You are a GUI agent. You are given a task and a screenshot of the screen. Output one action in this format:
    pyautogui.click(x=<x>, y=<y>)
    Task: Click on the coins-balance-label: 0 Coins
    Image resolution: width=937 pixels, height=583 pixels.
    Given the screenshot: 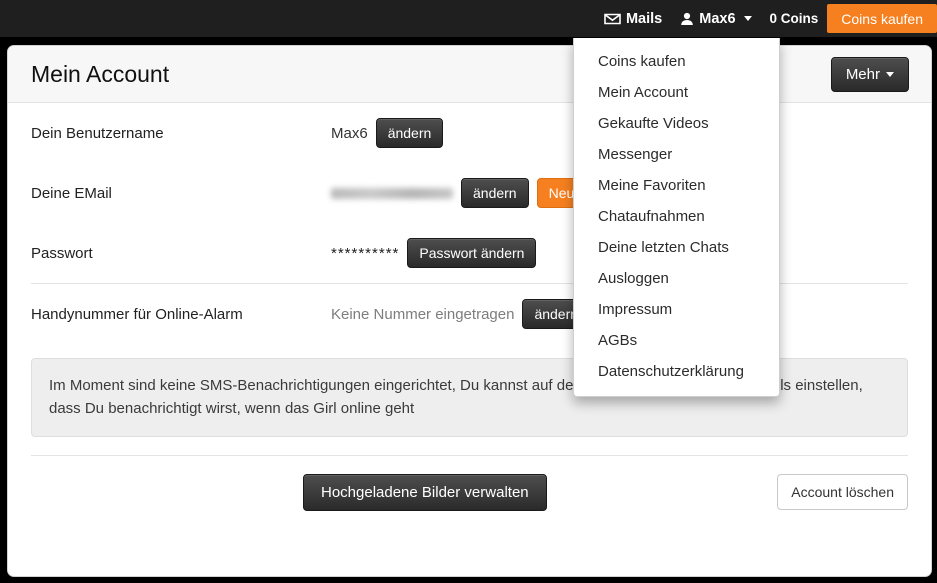 What is the action you would take?
    pyautogui.click(x=794, y=18)
    